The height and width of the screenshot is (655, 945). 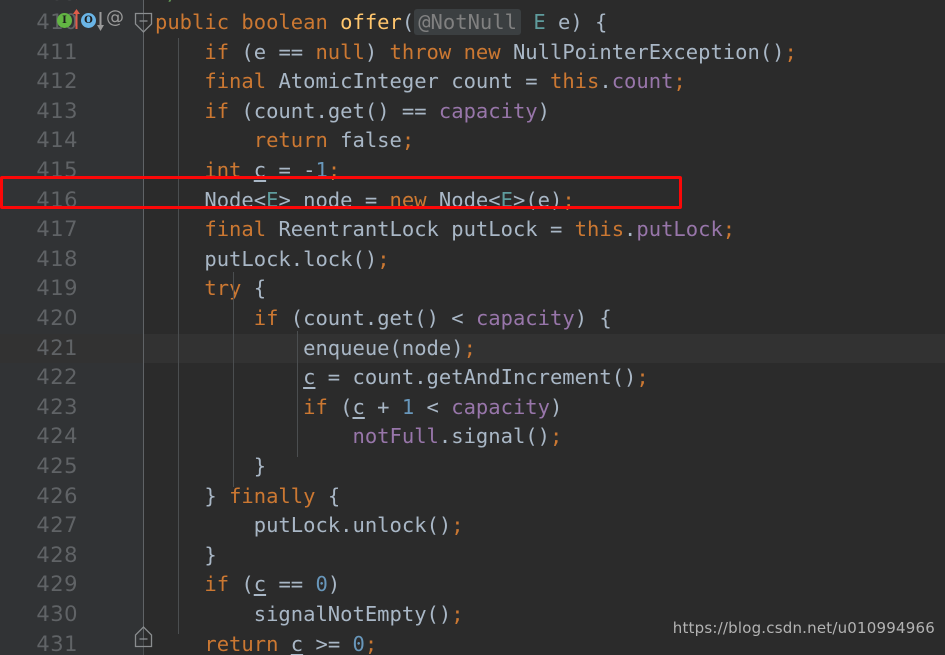 I want to click on line-number: 421, so click(x=57, y=347).